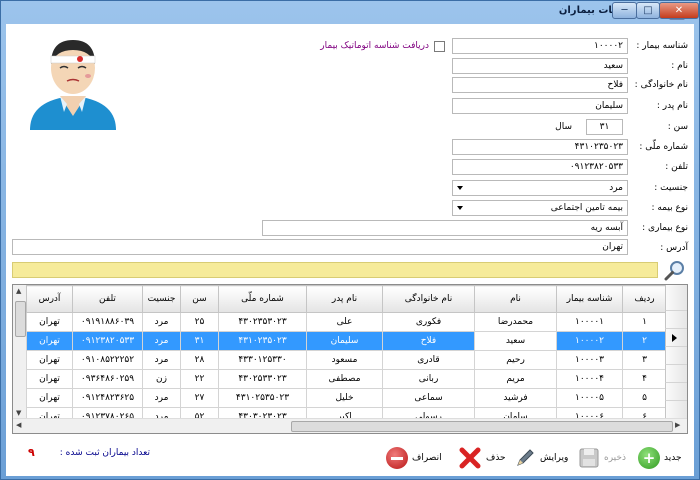  I want to click on table-cell: ۲۷, so click(199, 398).